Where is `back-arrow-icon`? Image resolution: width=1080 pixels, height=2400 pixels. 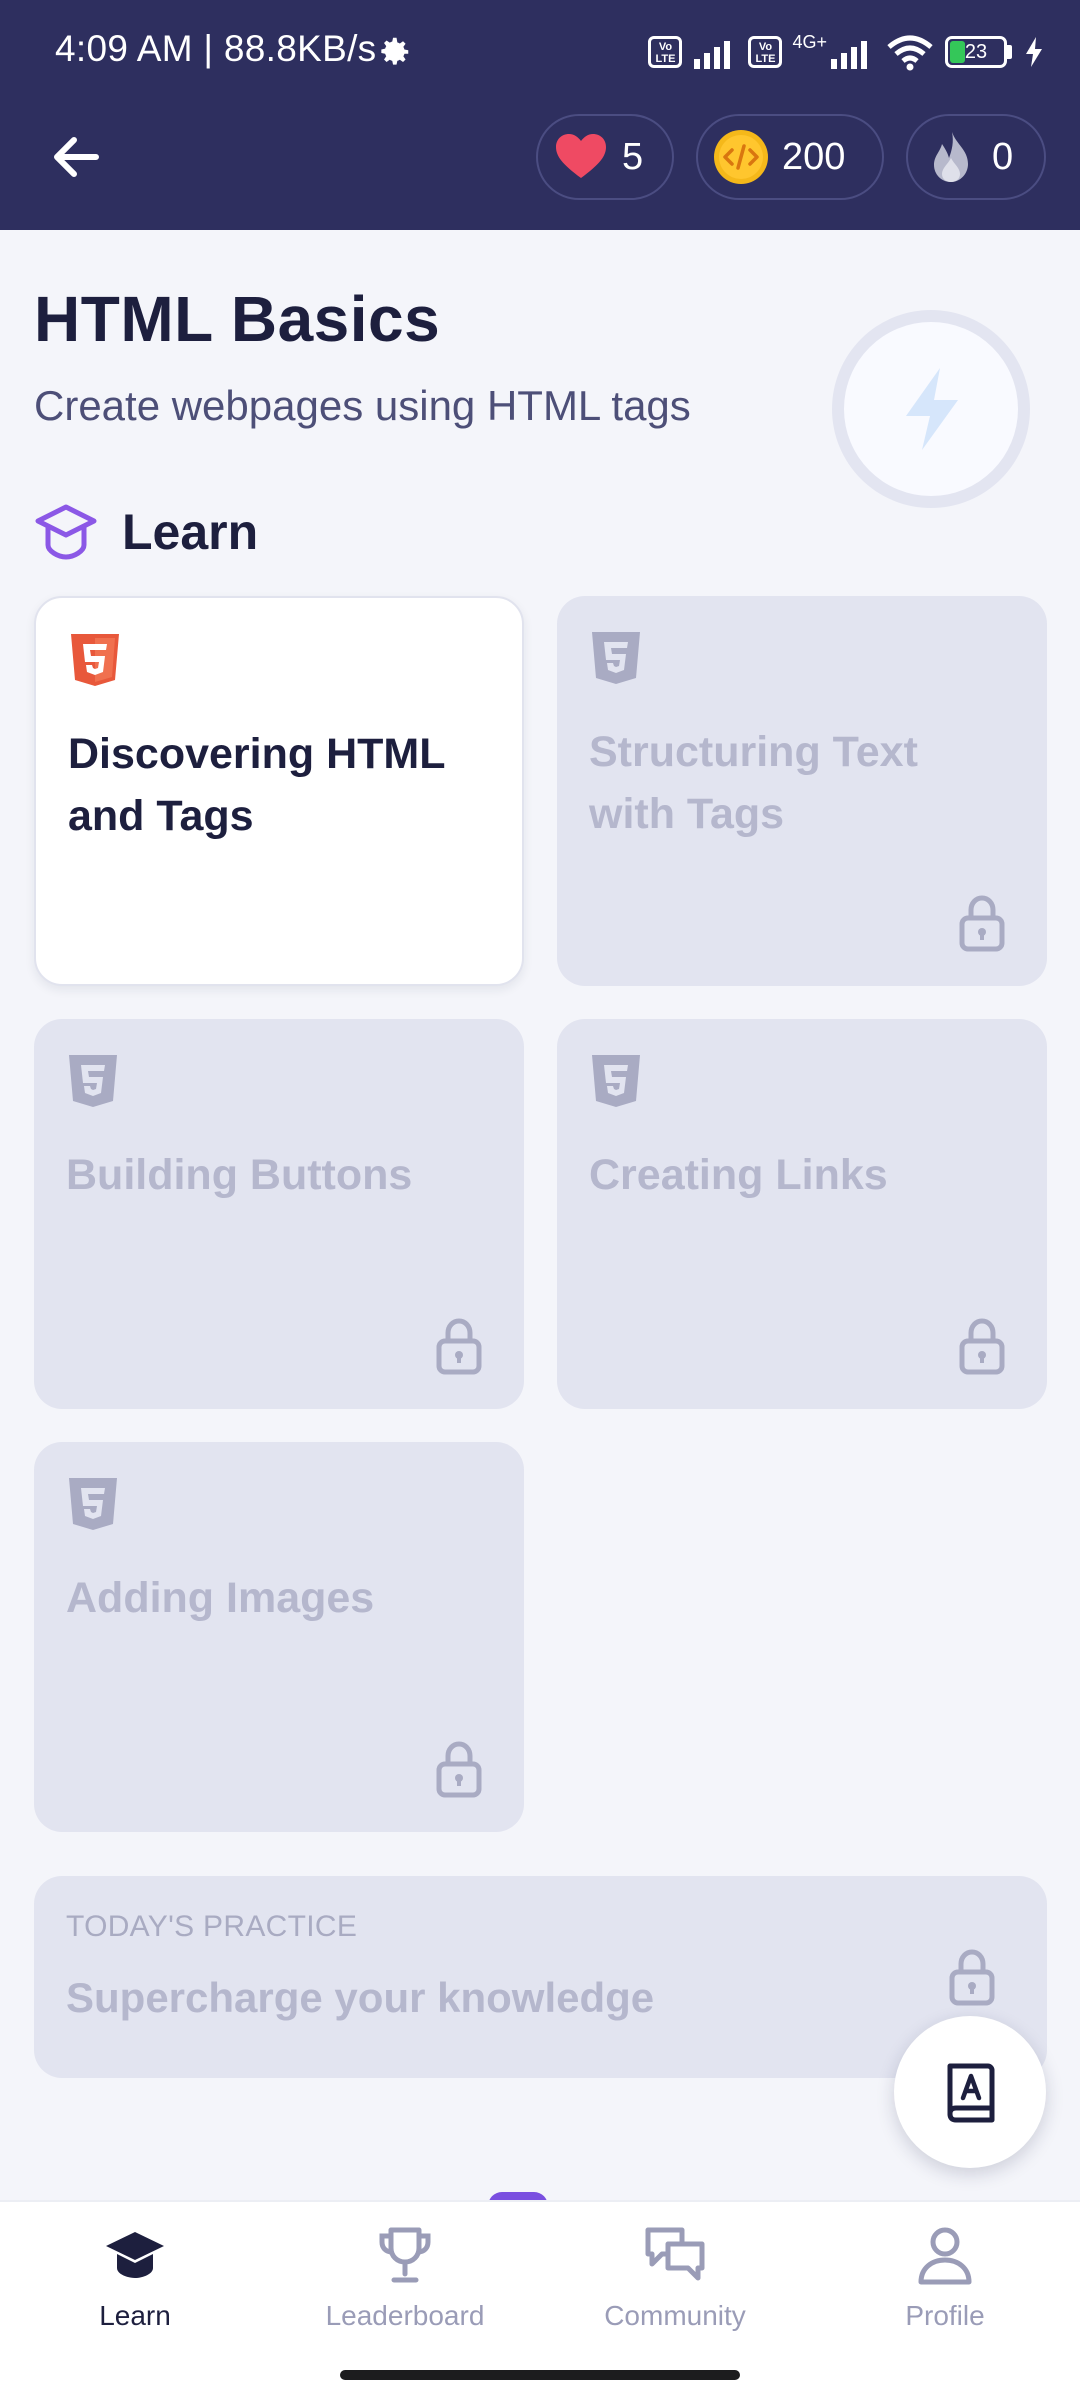 back-arrow-icon is located at coordinates (76, 157).